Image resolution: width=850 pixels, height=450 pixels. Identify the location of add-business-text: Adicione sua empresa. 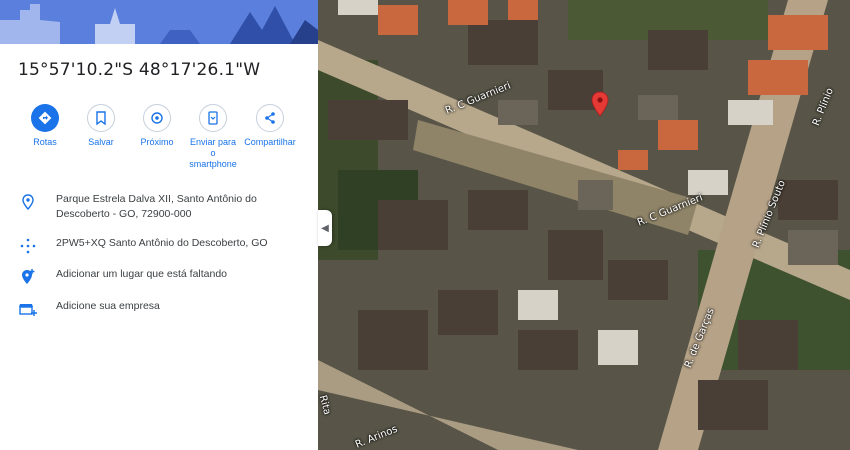
(108, 306).